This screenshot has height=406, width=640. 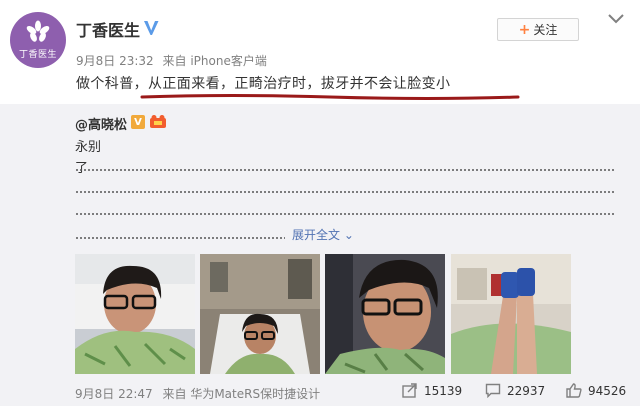 I want to click on like-button: 94526, so click(x=596, y=390).